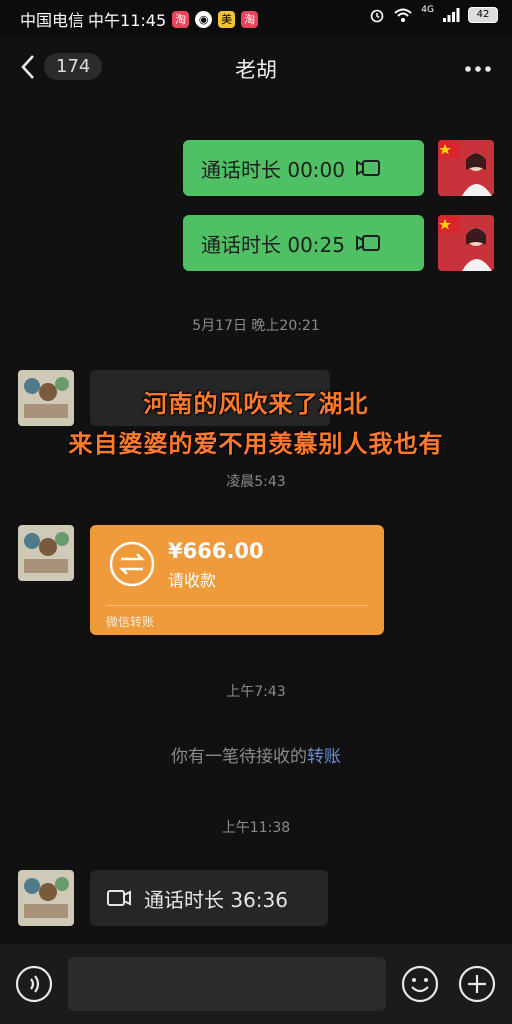  Describe the element at coordinates (216, 551) in the screenshot. I see `transfer-amount: ¥666.00` at that location.